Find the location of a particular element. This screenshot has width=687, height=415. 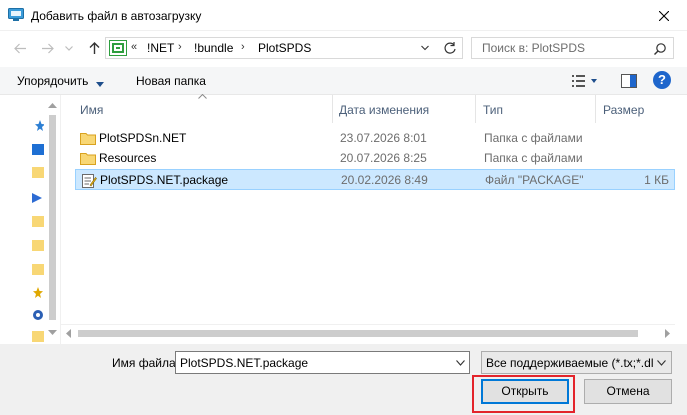

caret-down-icon is located at coordinates (100, 82).